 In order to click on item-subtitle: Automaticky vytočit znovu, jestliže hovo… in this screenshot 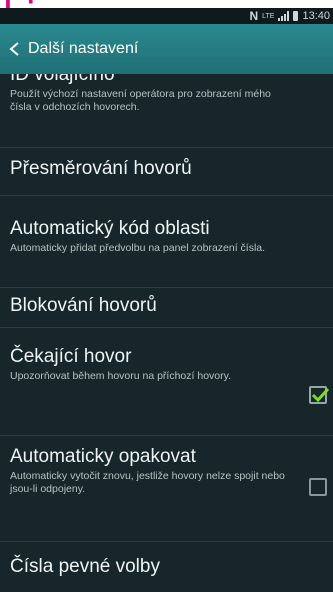, I will do `click(147, 482)`.